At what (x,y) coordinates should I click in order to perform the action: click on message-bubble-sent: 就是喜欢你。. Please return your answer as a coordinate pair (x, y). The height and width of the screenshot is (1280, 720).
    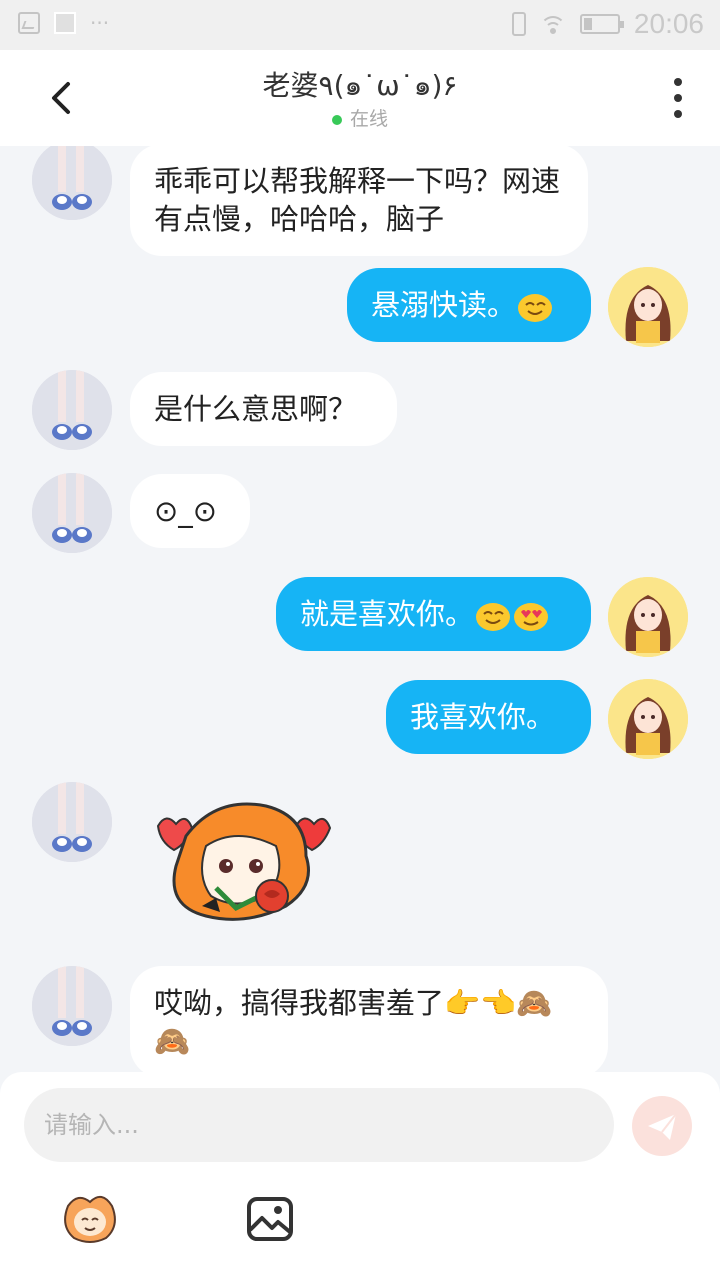
    Looking at the image, I should click on (433, 614).